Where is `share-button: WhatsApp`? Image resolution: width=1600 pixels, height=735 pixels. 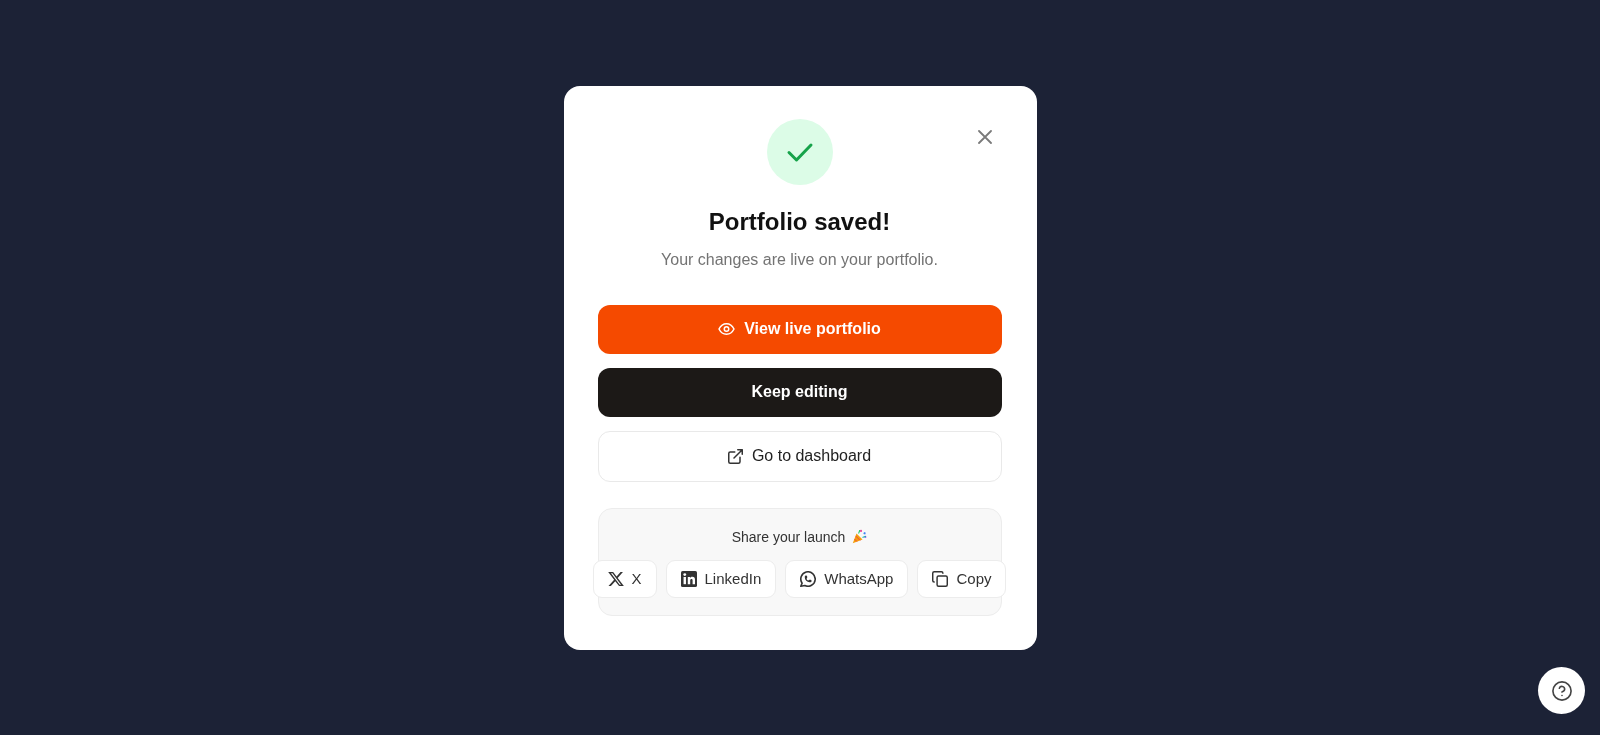 share-button: WhatsApp is located at coordinates (847, 578).